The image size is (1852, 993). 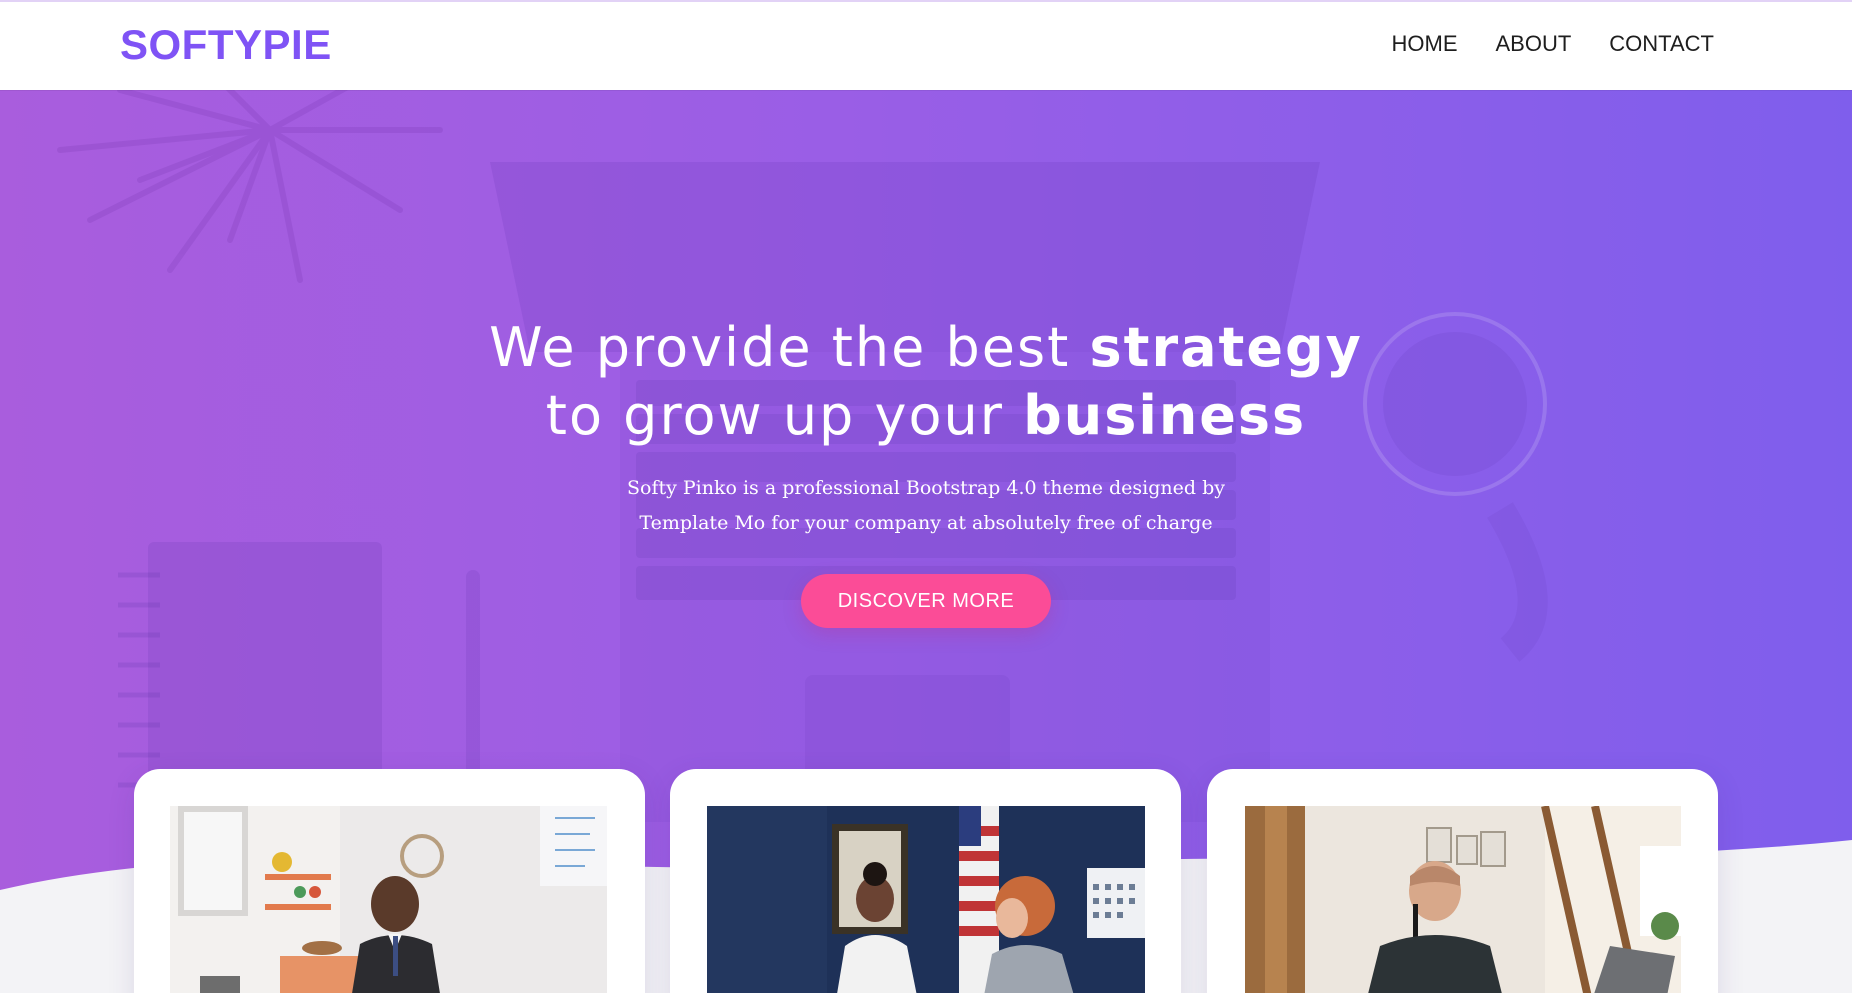 I want to click on headline-line-2: to grow up your business, so click(x=926, y=416).